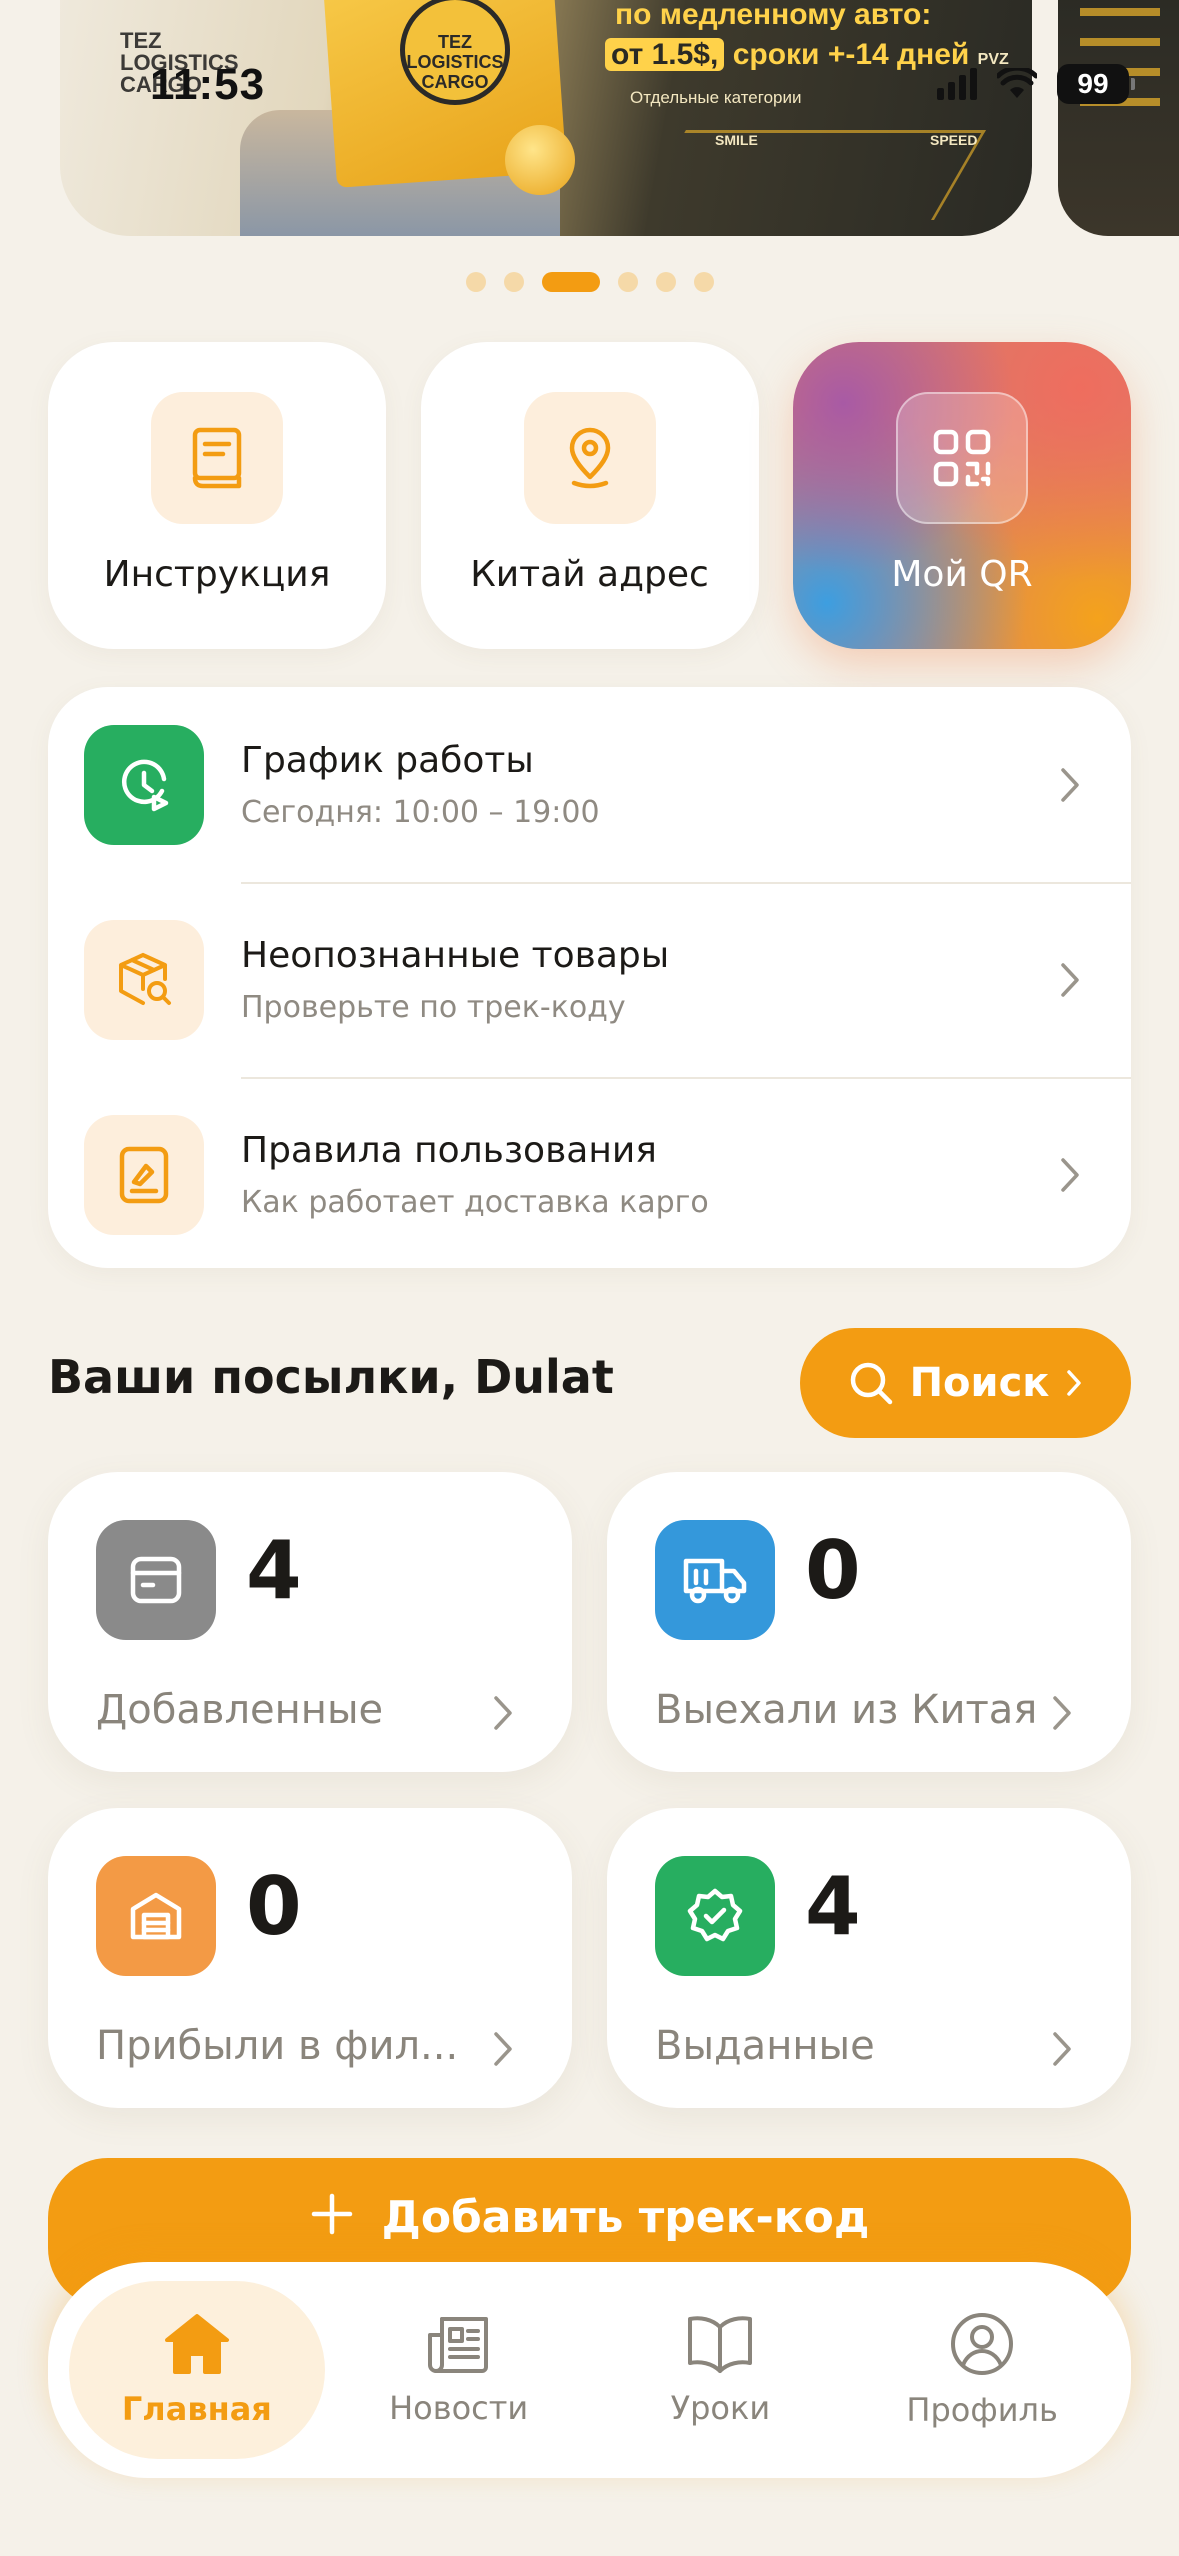 This screenshot has height=2556, width=1179. Describe the element at coordinates (957, 84) in the screenshot. I see `cellular-signal-icon` at that location.